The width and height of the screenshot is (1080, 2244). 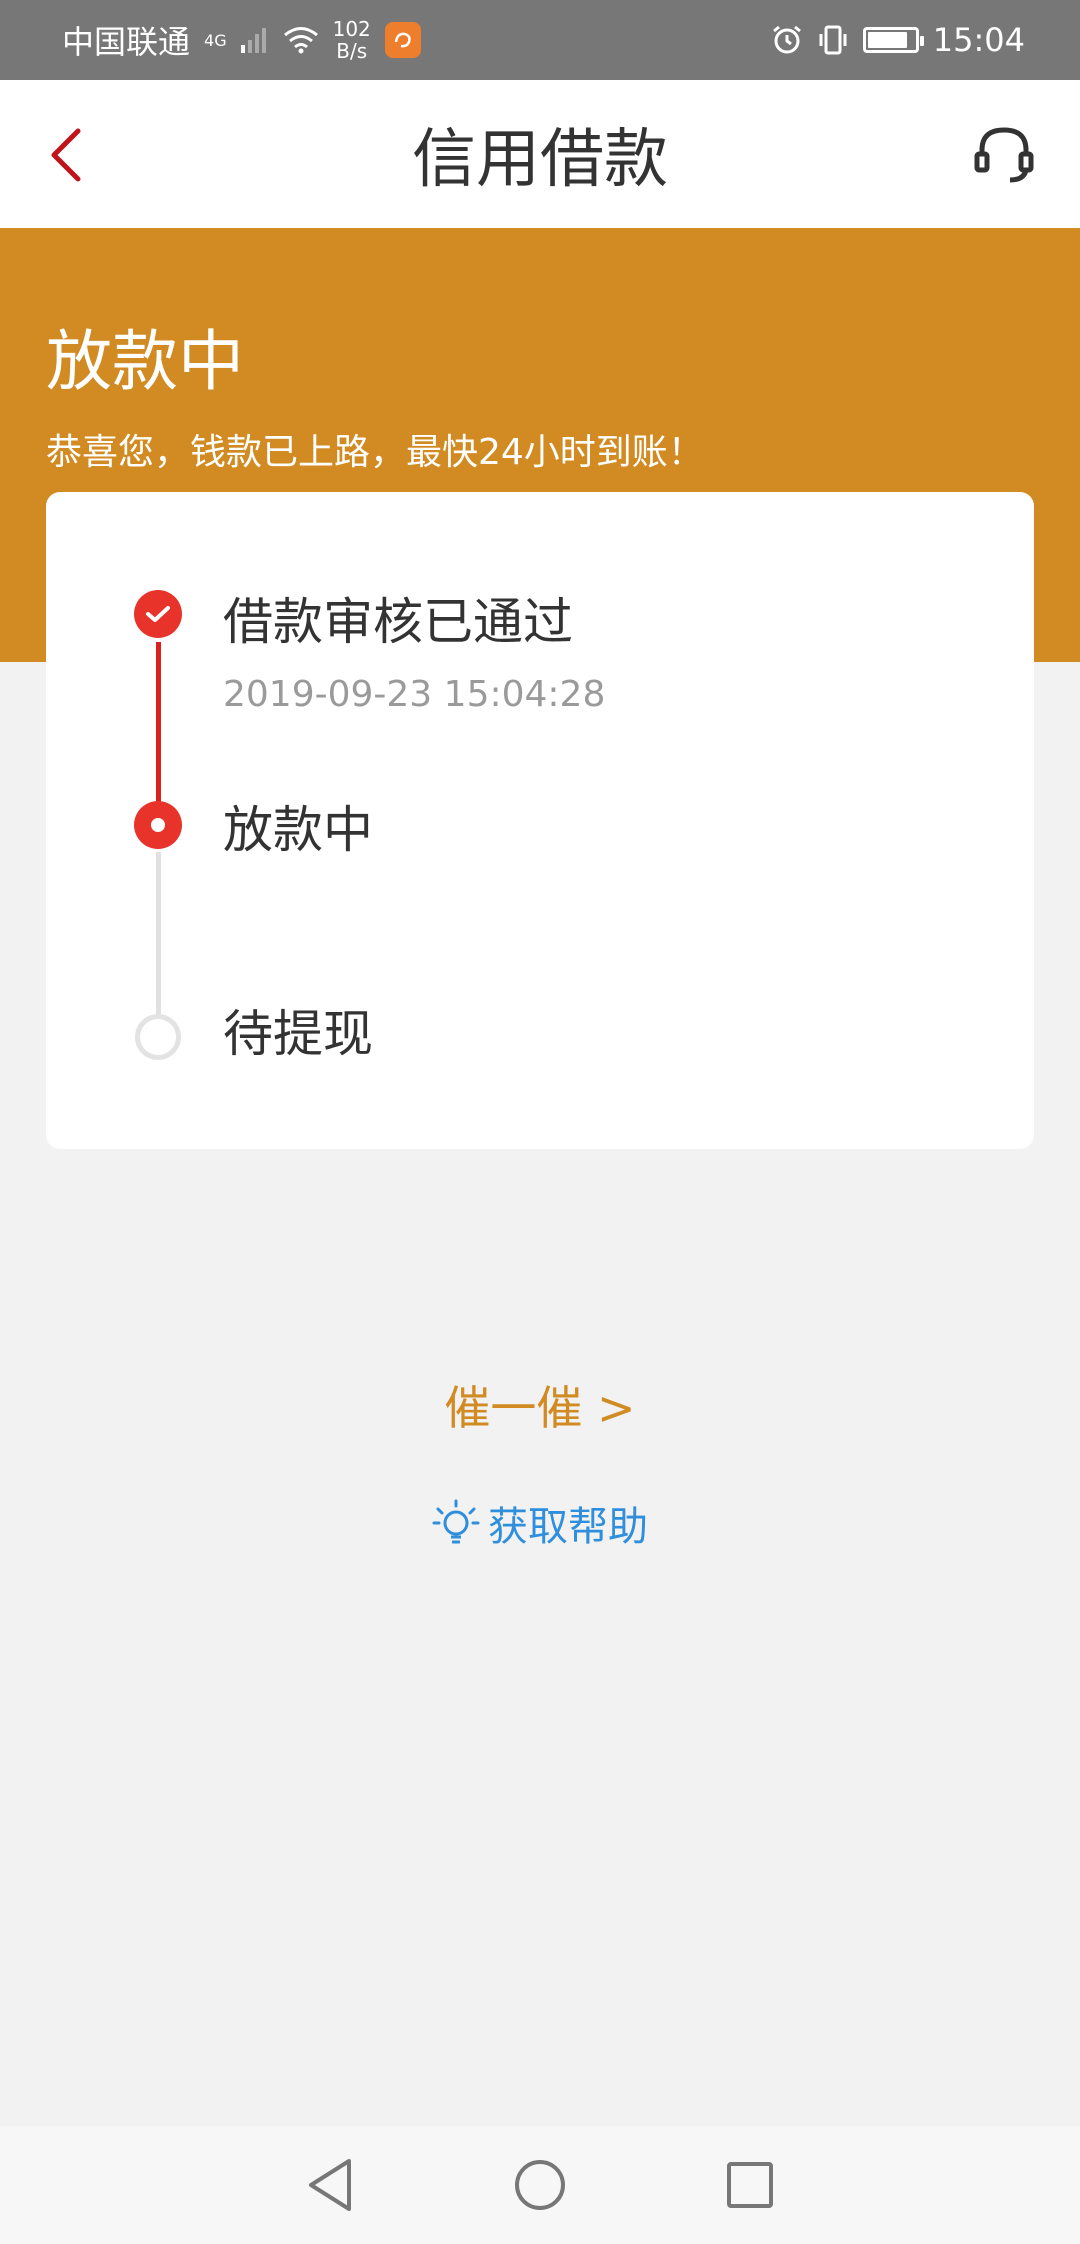 What do you see at coordinates (978, 40) in the screenshot?
I see `clock-time: 15:04` at bounding box center [978, 40].